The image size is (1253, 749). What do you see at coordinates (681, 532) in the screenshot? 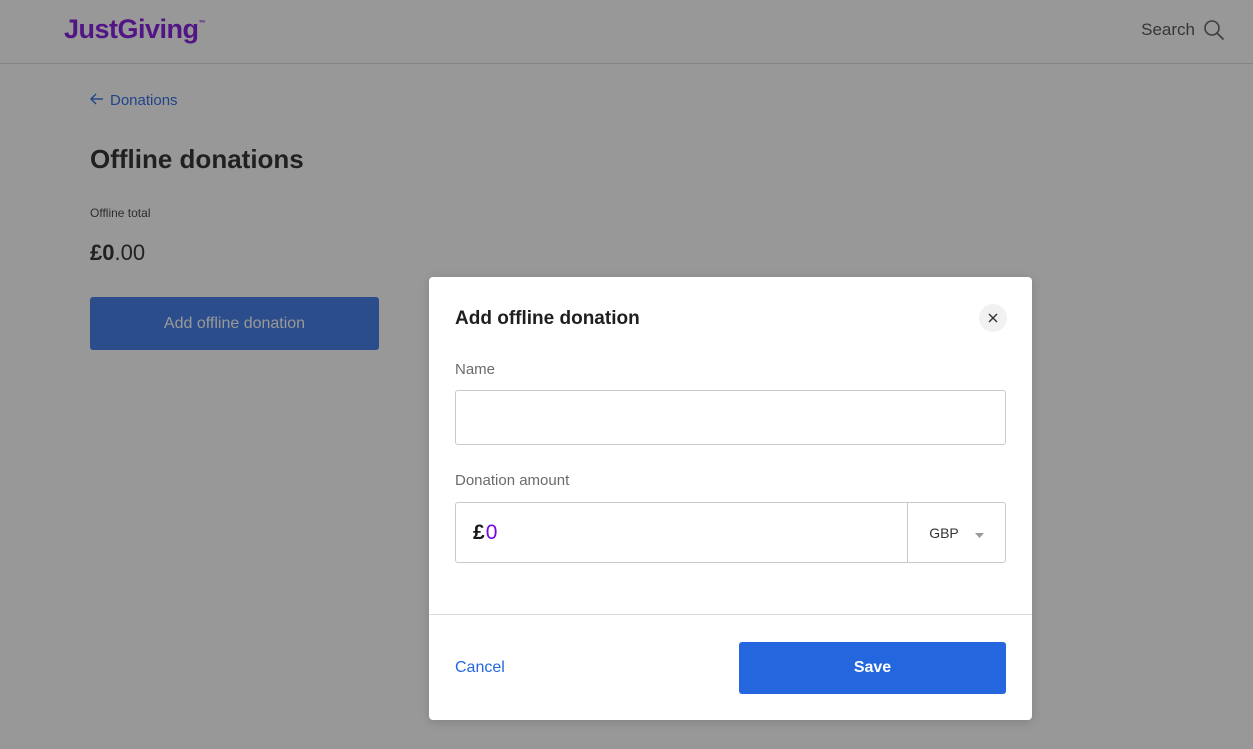
I see `amount-input: £0` at bounding box center [681, 532].